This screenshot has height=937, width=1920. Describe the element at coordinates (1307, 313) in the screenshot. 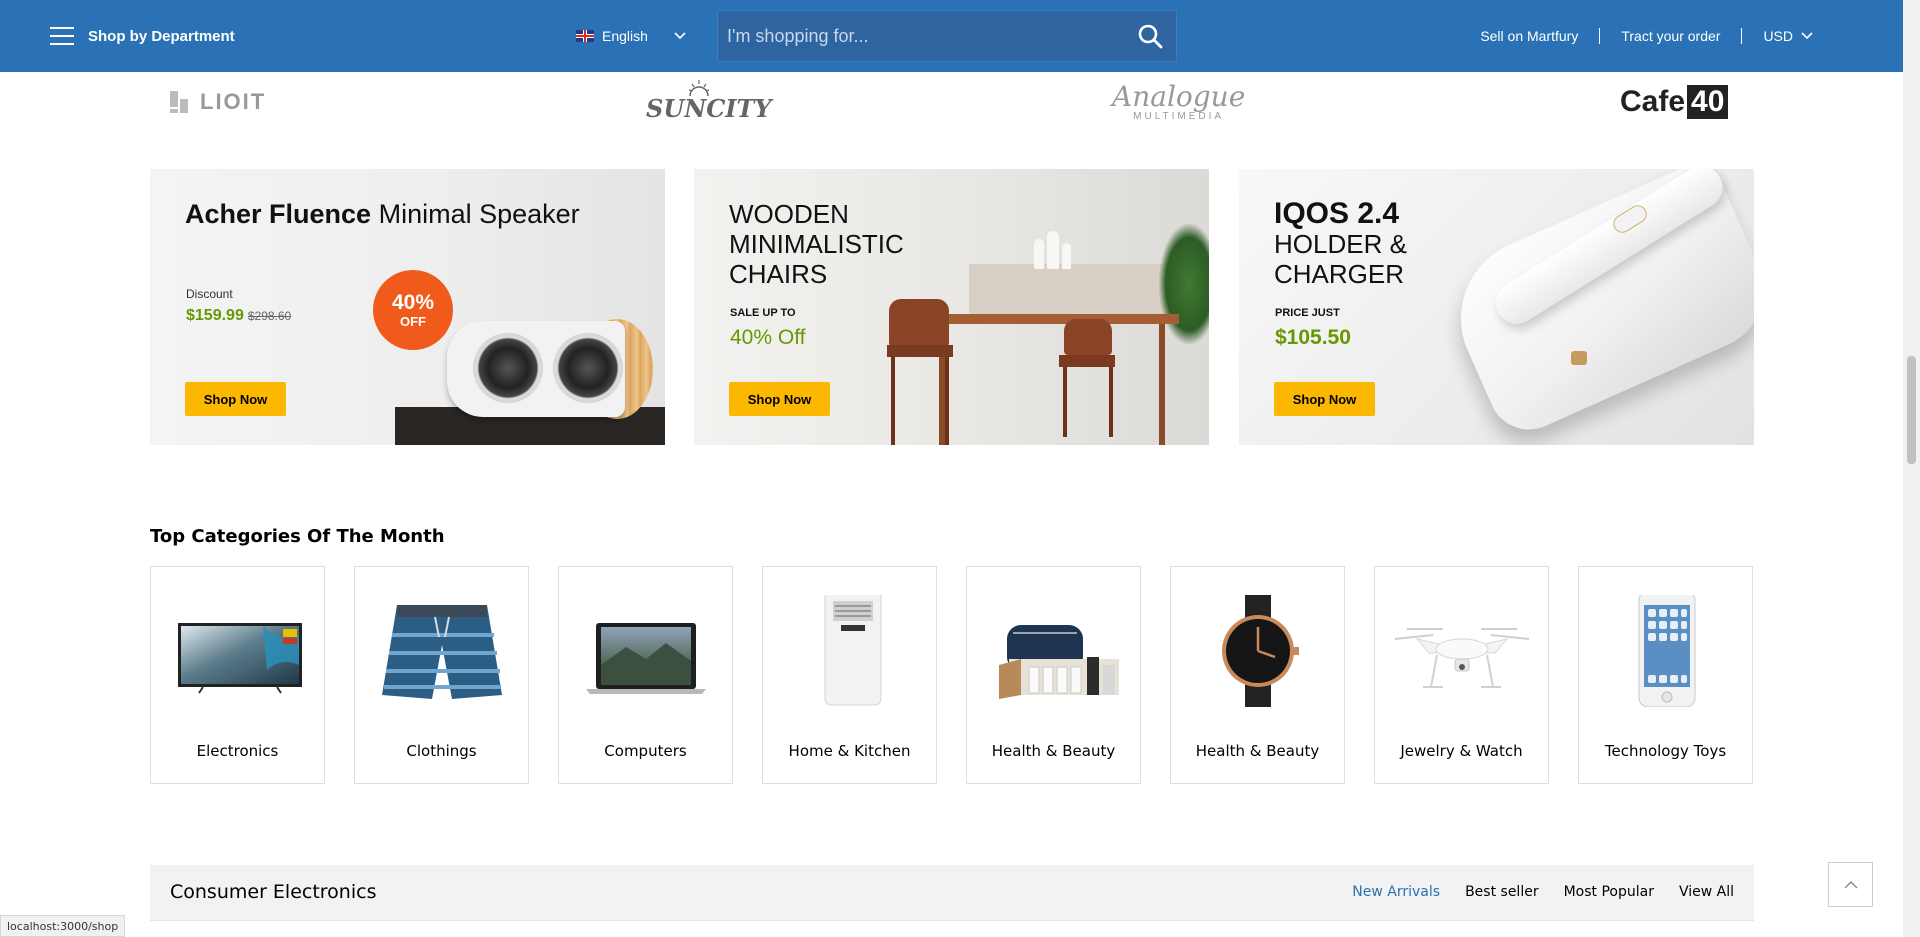

I see `price-label: PRICE JUST` at that location.